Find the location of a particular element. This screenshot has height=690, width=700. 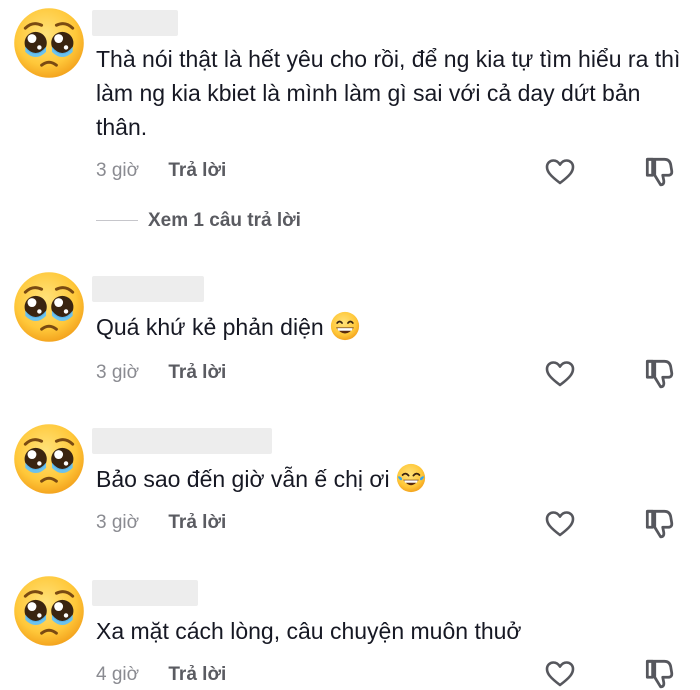

view-replies-label: Xem 1 câu trả lời is located at coordinates (224, 220).